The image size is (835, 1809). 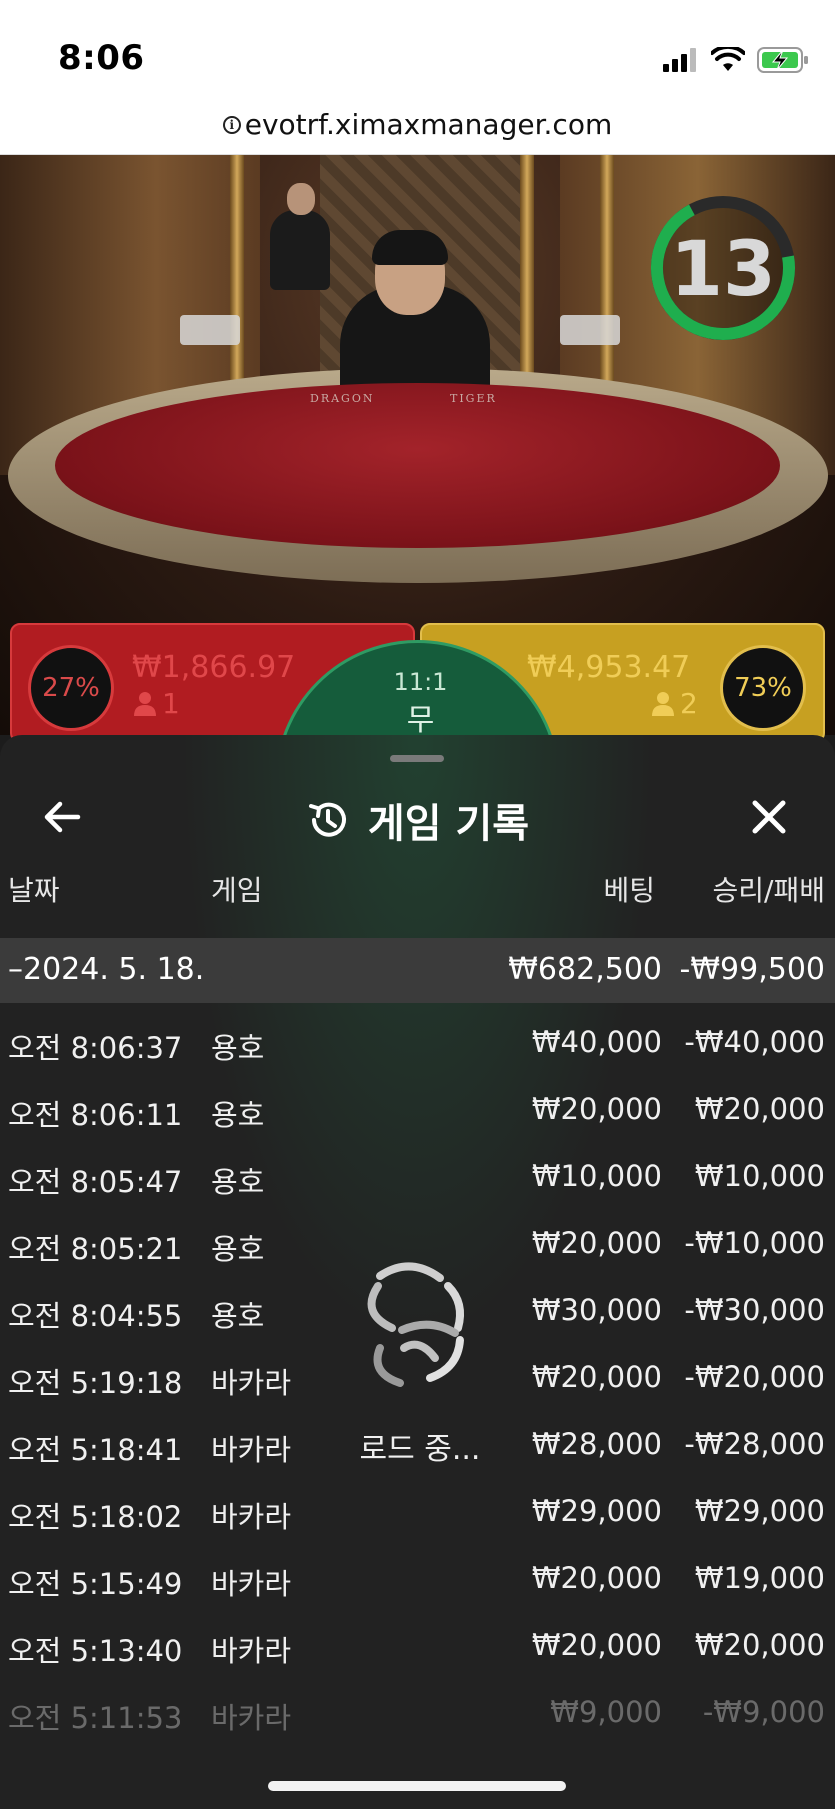 What do you see at coordinates (596, 1511) in the screenshot?
I see `row-bet: ₩29,000` at bounding box center [596, 1511].